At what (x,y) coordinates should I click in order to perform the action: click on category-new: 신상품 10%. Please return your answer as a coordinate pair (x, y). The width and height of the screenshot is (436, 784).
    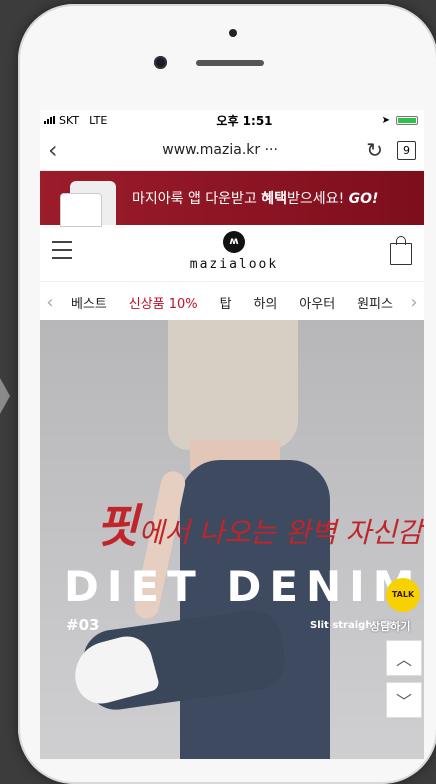
    Looking at the image, I should click on (163, 302).